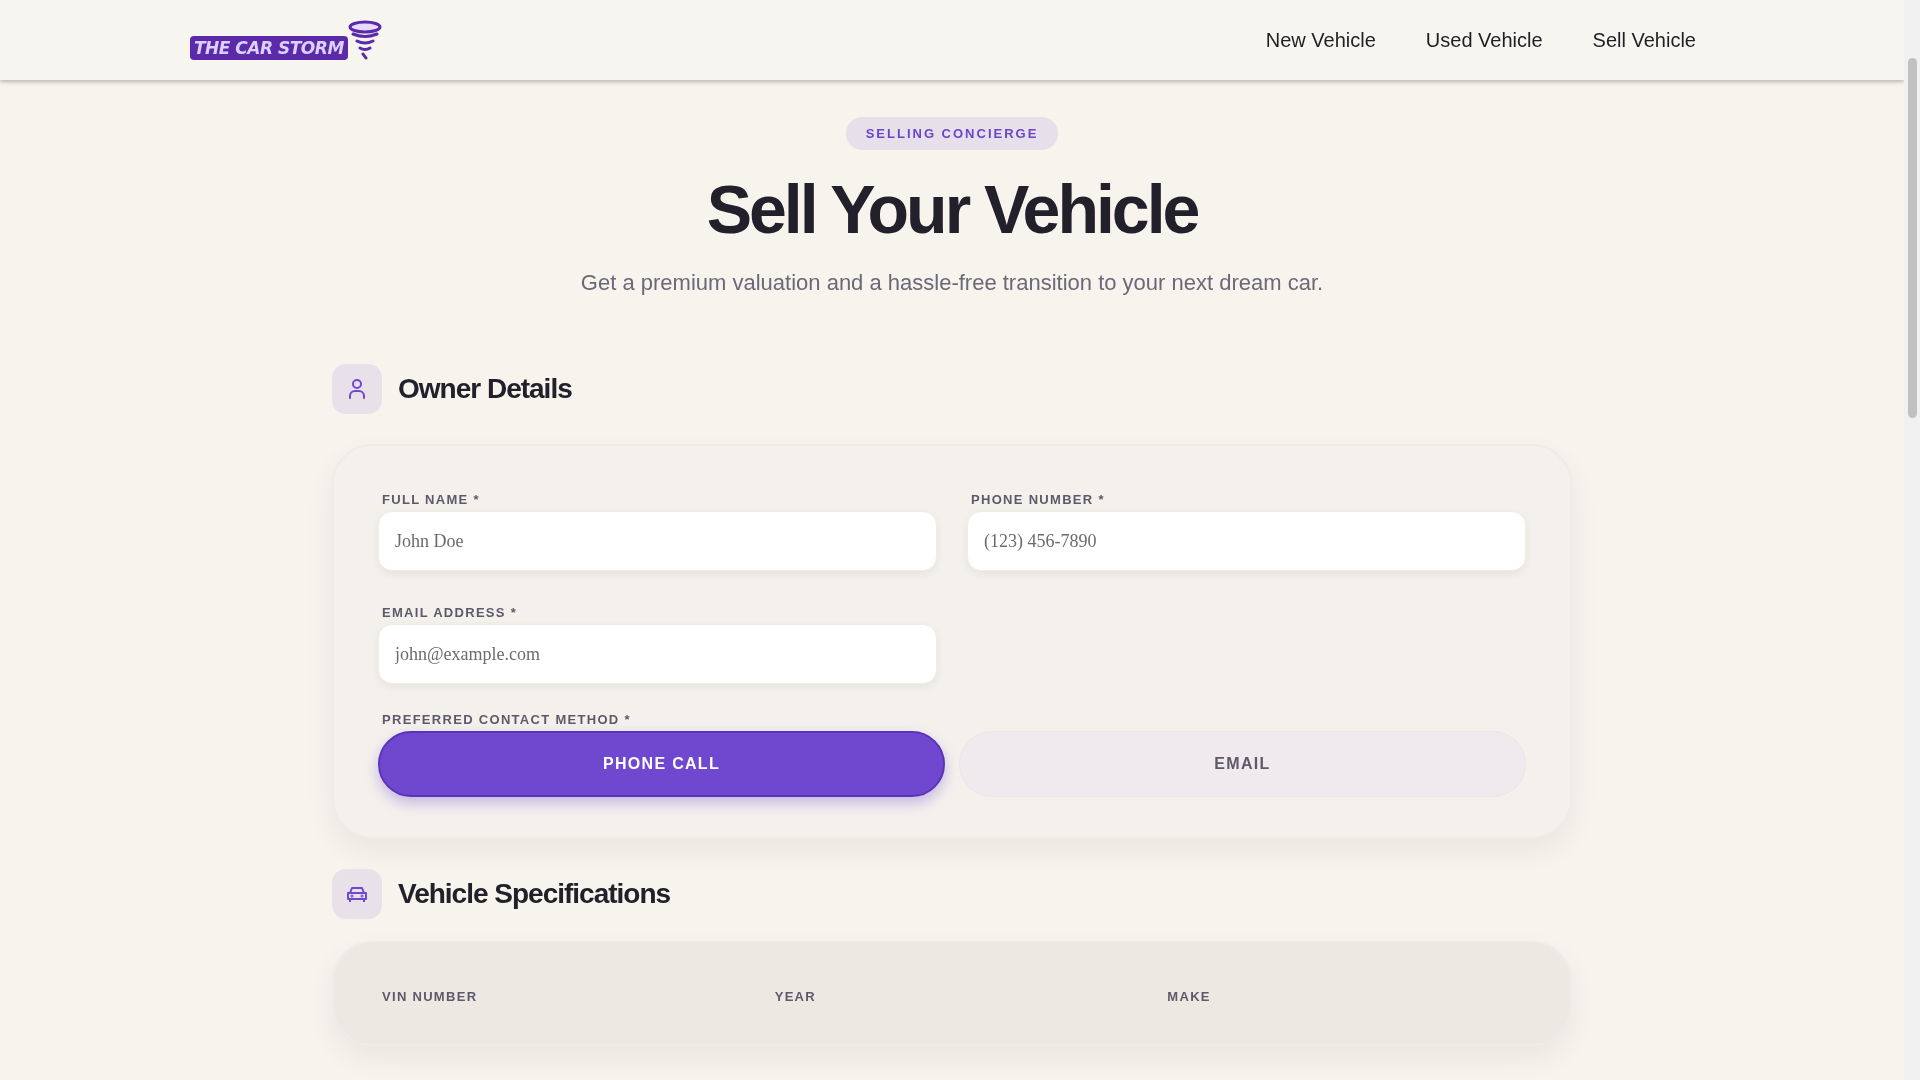 The image size is (1920, 1080). I want to click on text-field: john@example.com, so click(657, 654).